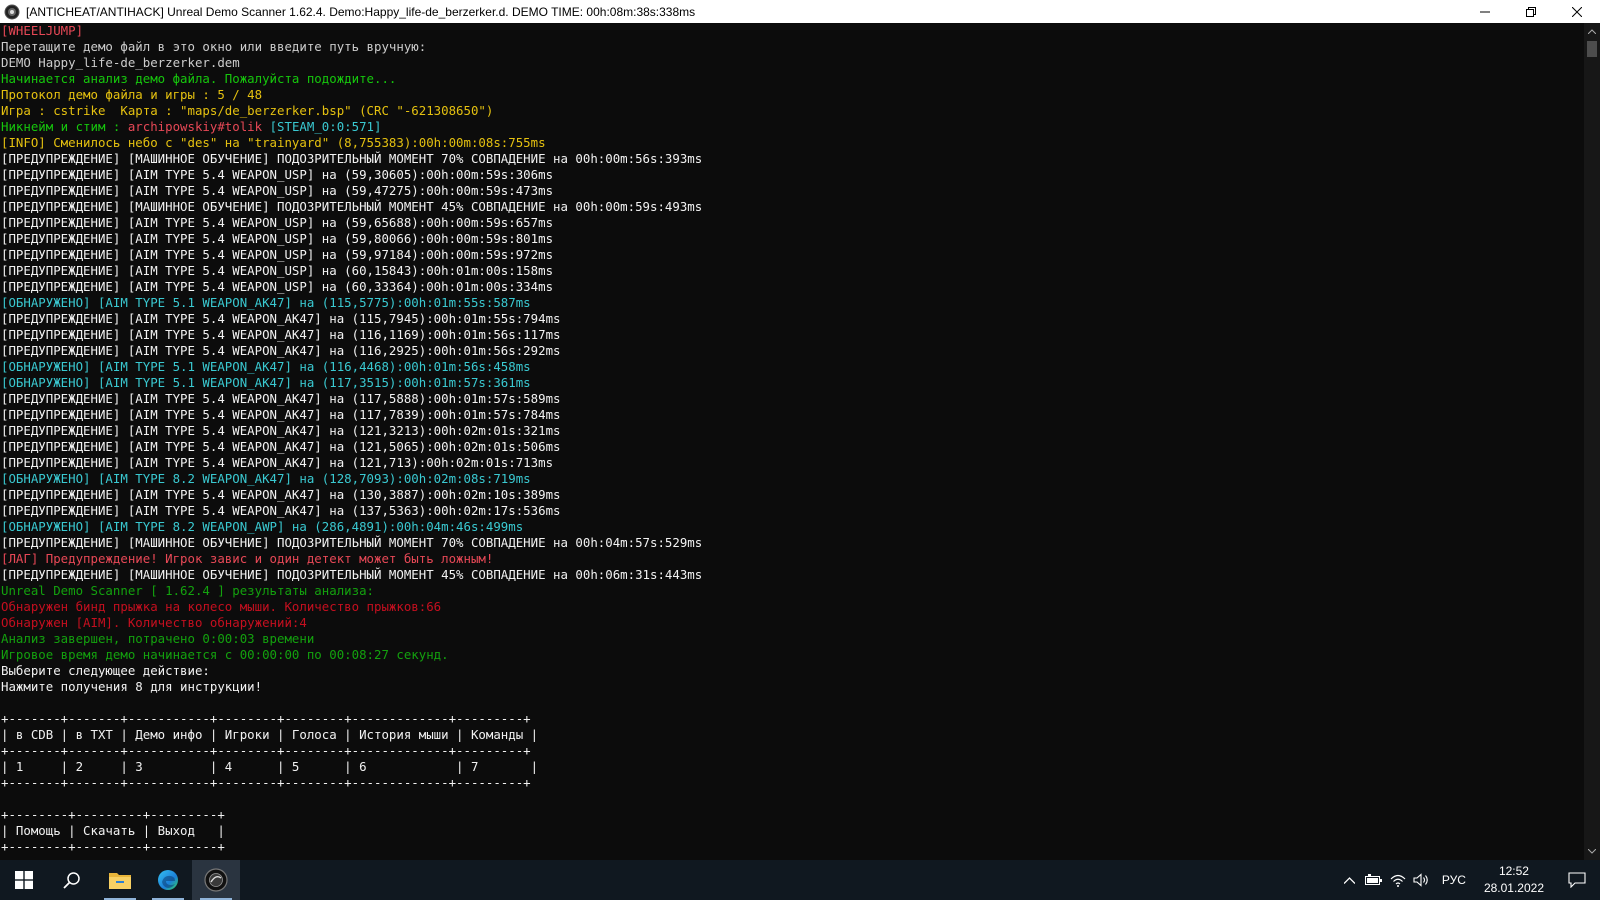 The height and width of the screenshot is (900, 1600). Describe the element at coordinates (132, 686) in the screenshot. I see `console-line: Нажмите получения 8 для инструкции!` at that location.